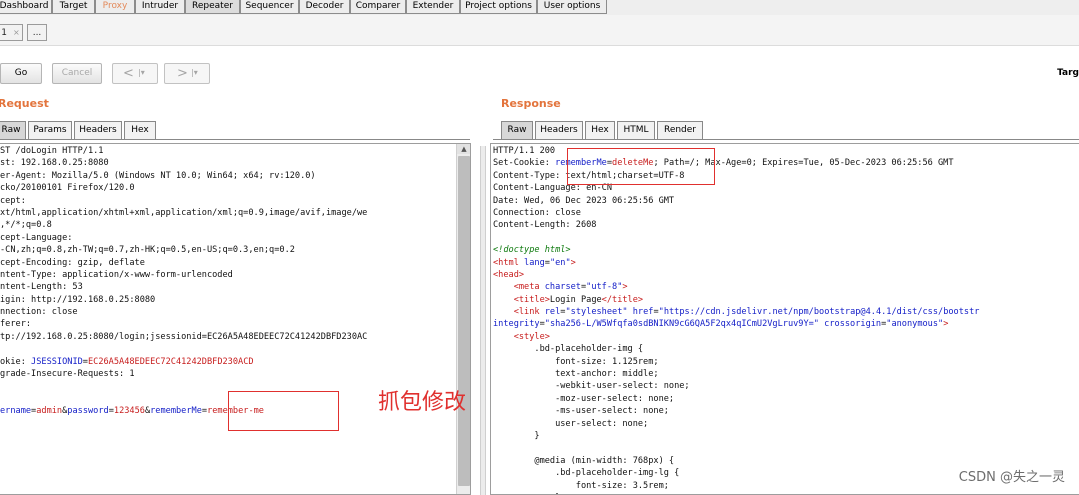  Describe the element at coordinates (636, 130) in the screenshot. I see `response-tab-html: HTML` at that location.